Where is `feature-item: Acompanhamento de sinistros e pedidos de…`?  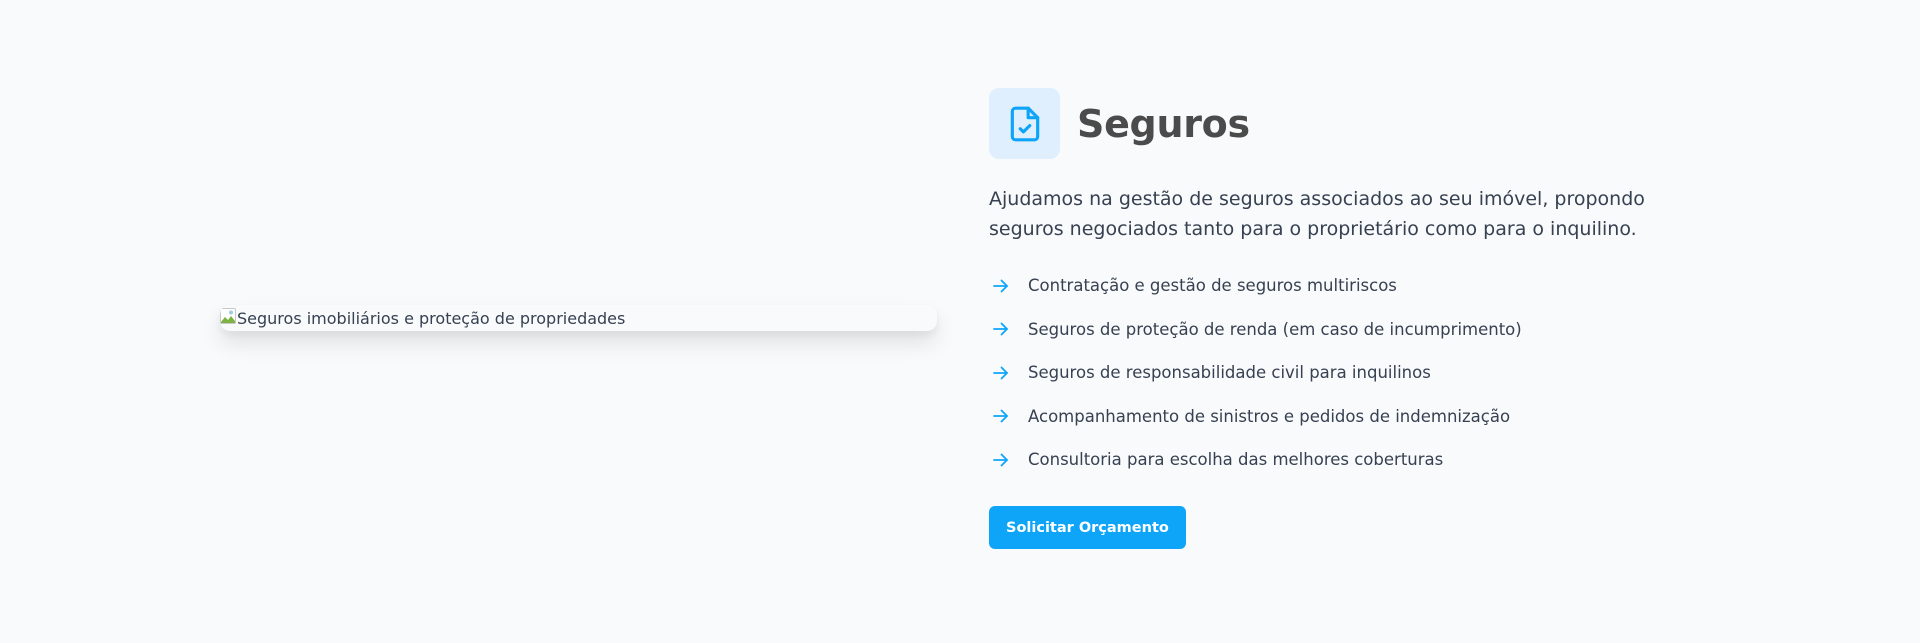
feature-item: Acompanhamento de sinistros e pedidos de… is located at coordinates (1349, 417).